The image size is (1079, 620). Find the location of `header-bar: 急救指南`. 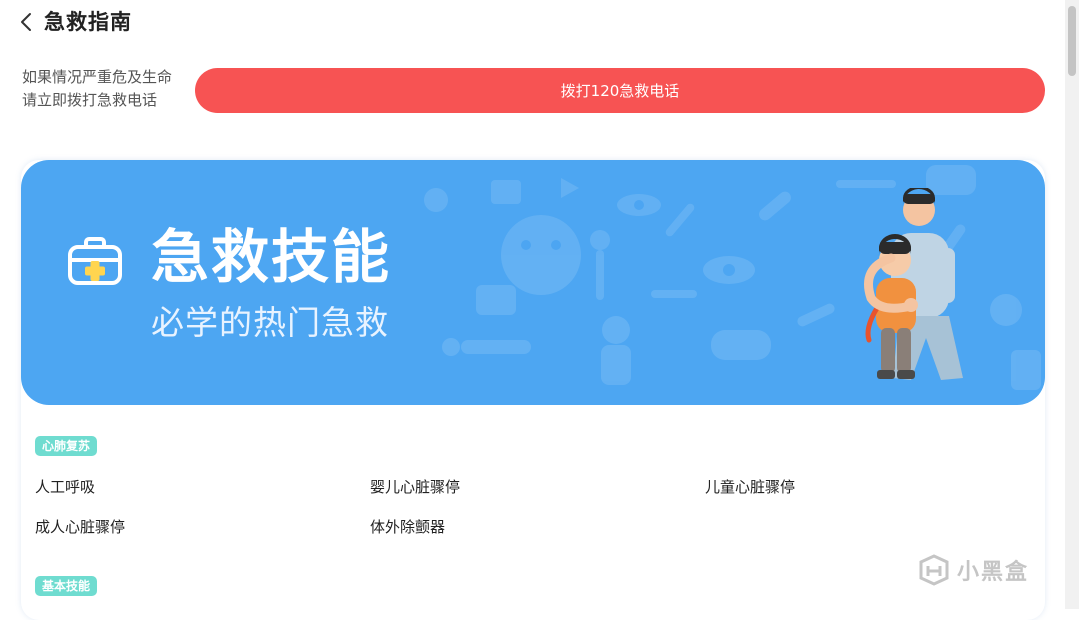

header-bar: 急救指南 is located at coordinates (532, 23).